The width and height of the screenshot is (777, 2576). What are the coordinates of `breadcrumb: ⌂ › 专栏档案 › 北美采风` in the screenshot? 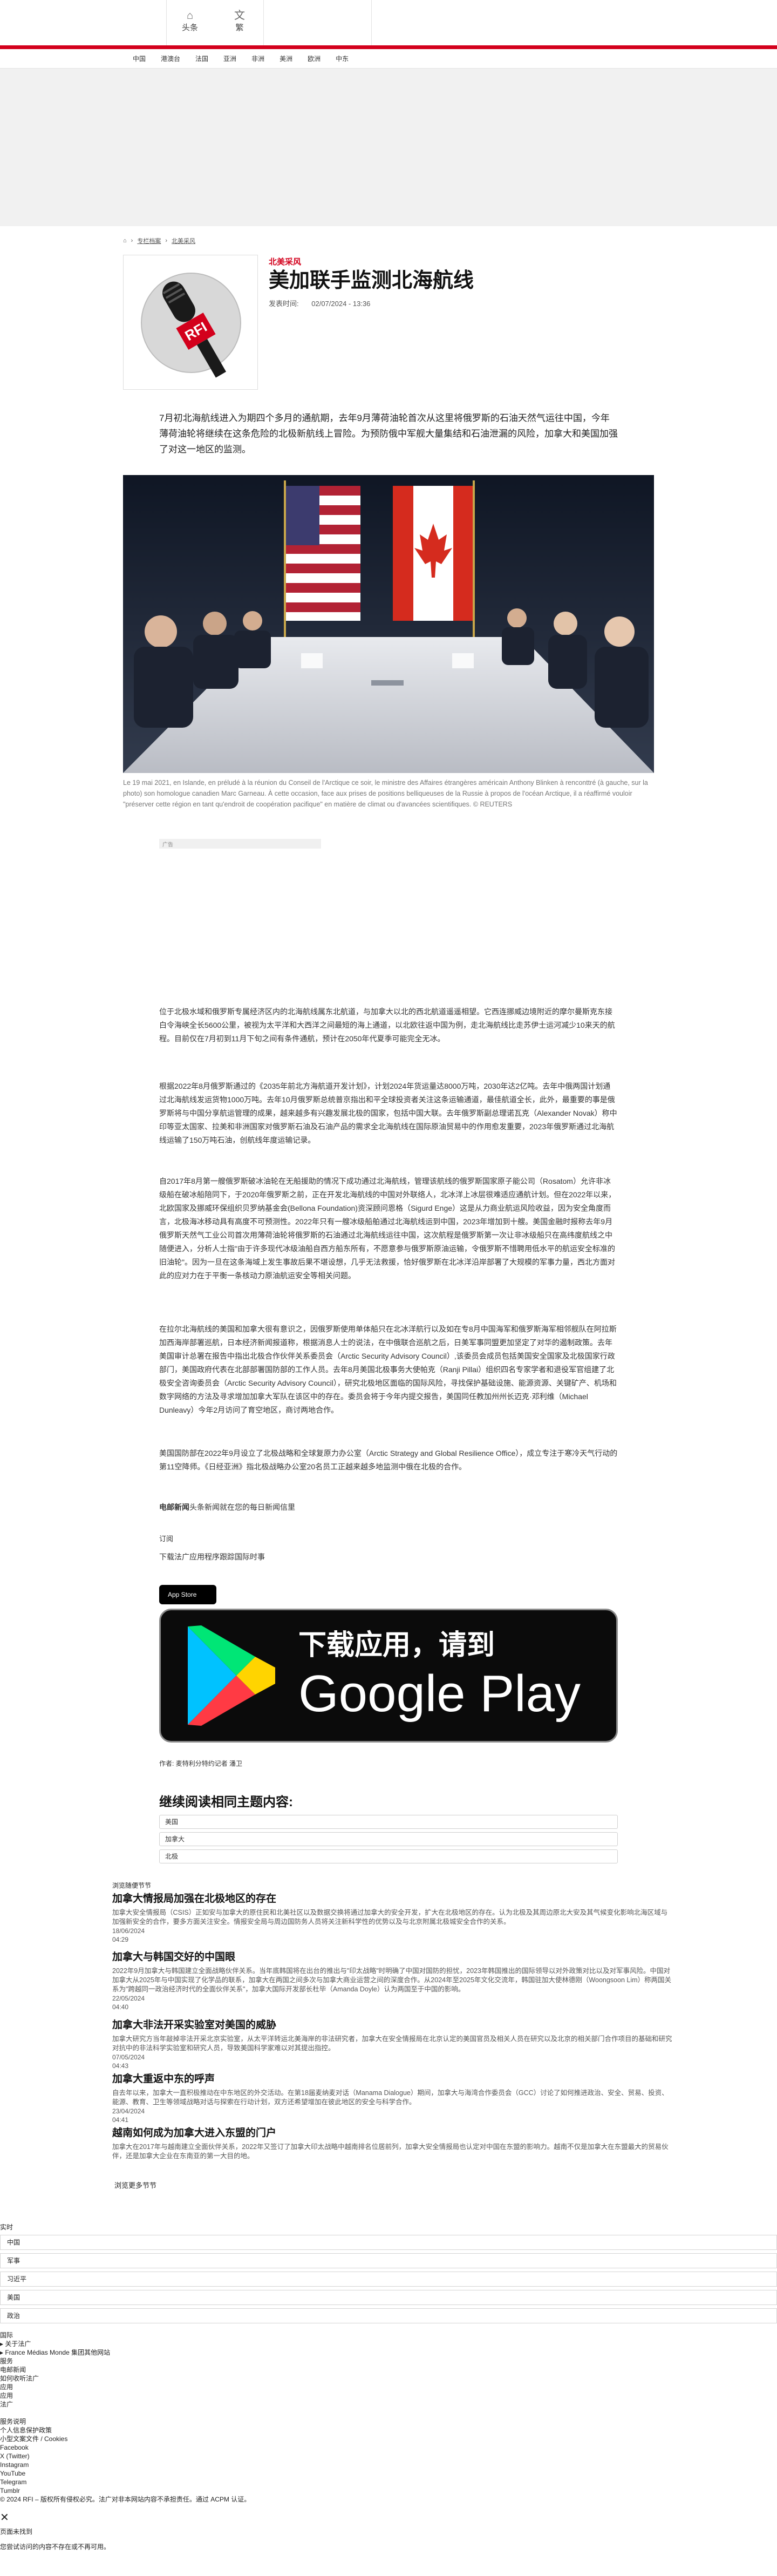 It's located at (159, 241).